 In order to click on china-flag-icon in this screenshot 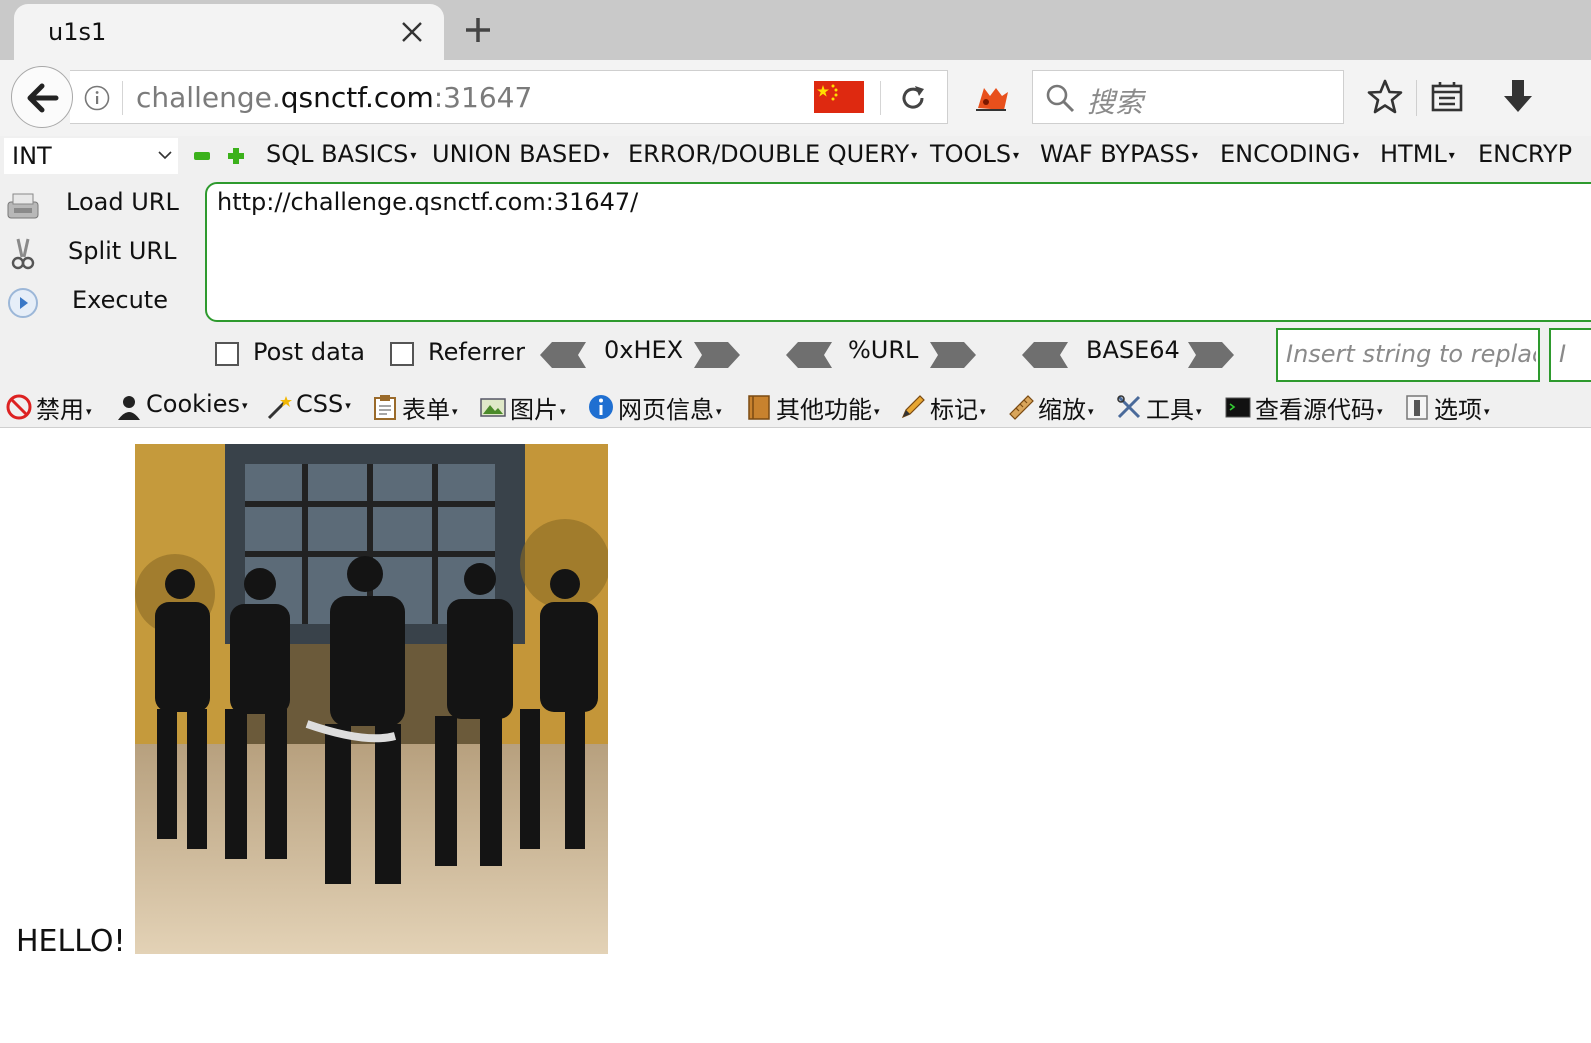, I will do `click(839, 97)`.